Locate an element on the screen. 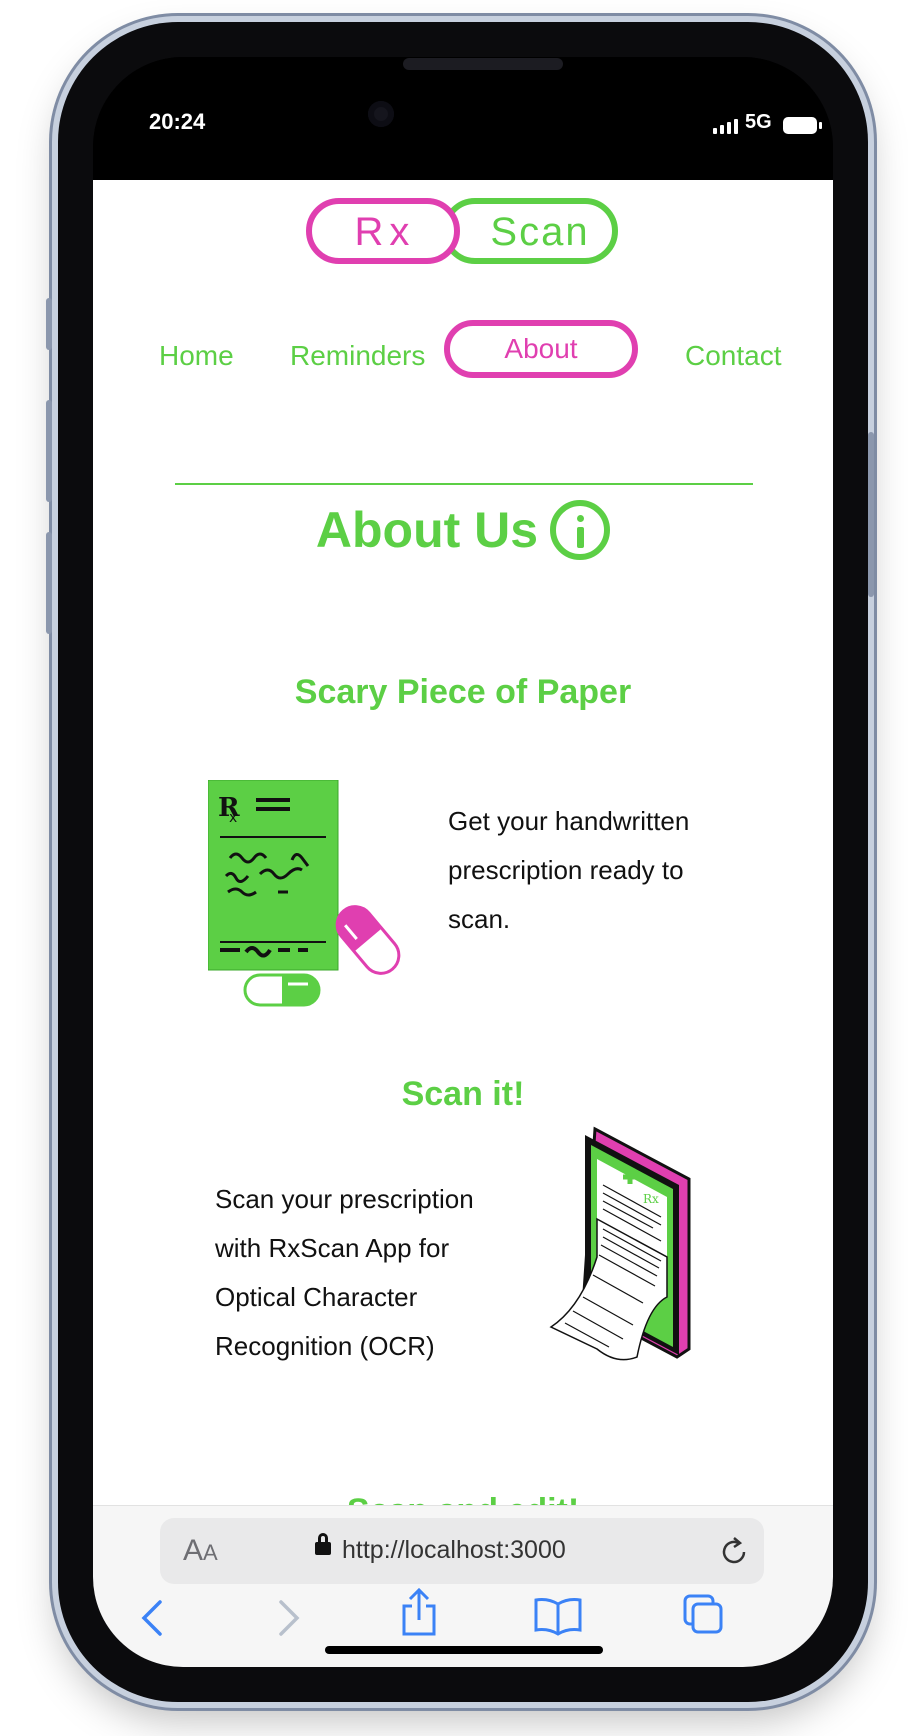 The width and height of the screenshot is (908, 1736). rxscan-logo: Rx Scan is located at coordinates (462, 231).